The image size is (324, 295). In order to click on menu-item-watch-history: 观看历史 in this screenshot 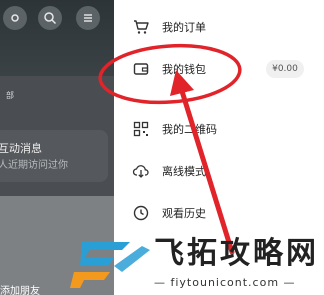, I will do `click(219, 213)`.